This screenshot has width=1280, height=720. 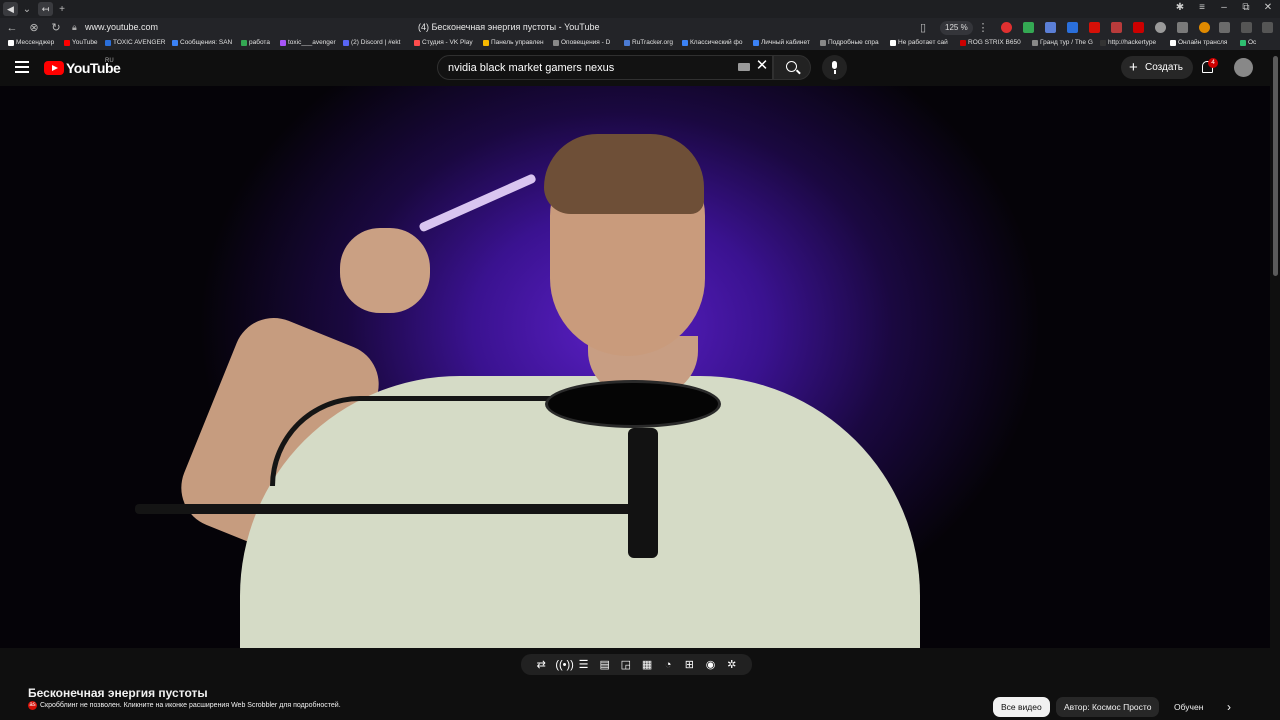 I want to click on bookmark-item: Оповещения - D, so click(x=581, y=42).